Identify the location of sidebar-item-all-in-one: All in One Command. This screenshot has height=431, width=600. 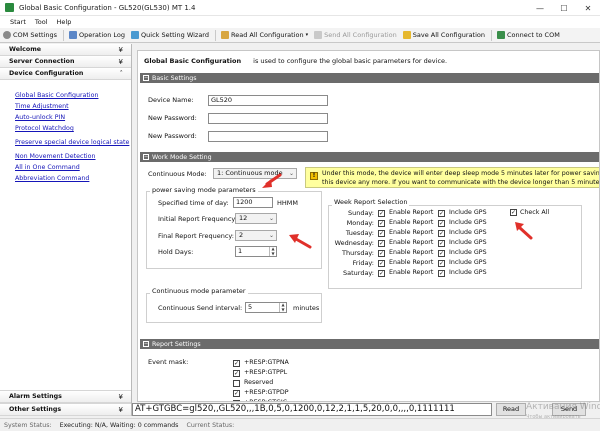
(73, 167).